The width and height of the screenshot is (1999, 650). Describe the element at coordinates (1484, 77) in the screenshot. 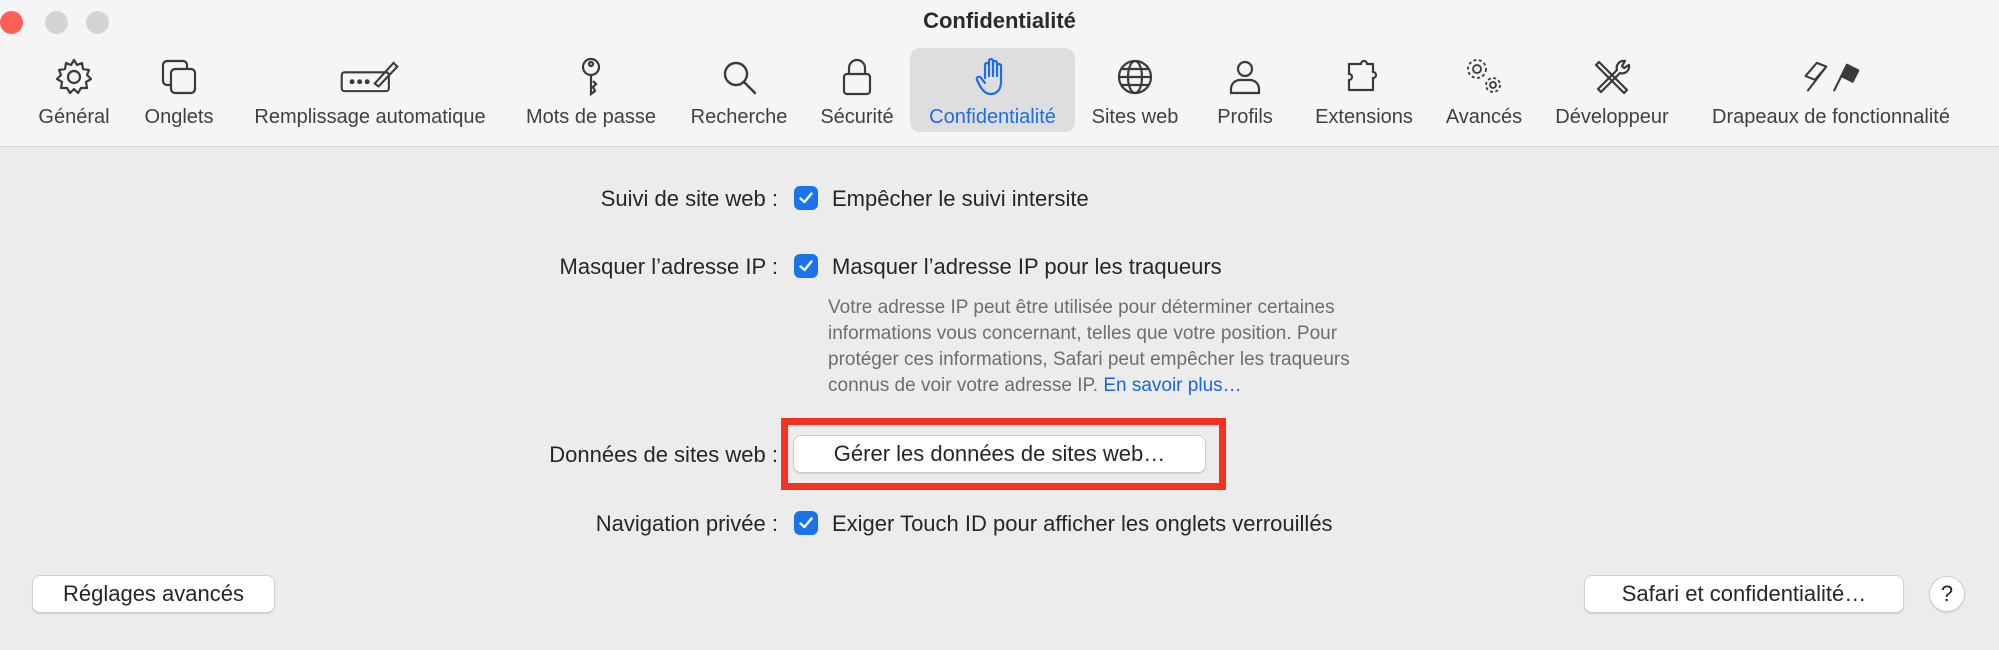

I see `gears-icon` at that location.